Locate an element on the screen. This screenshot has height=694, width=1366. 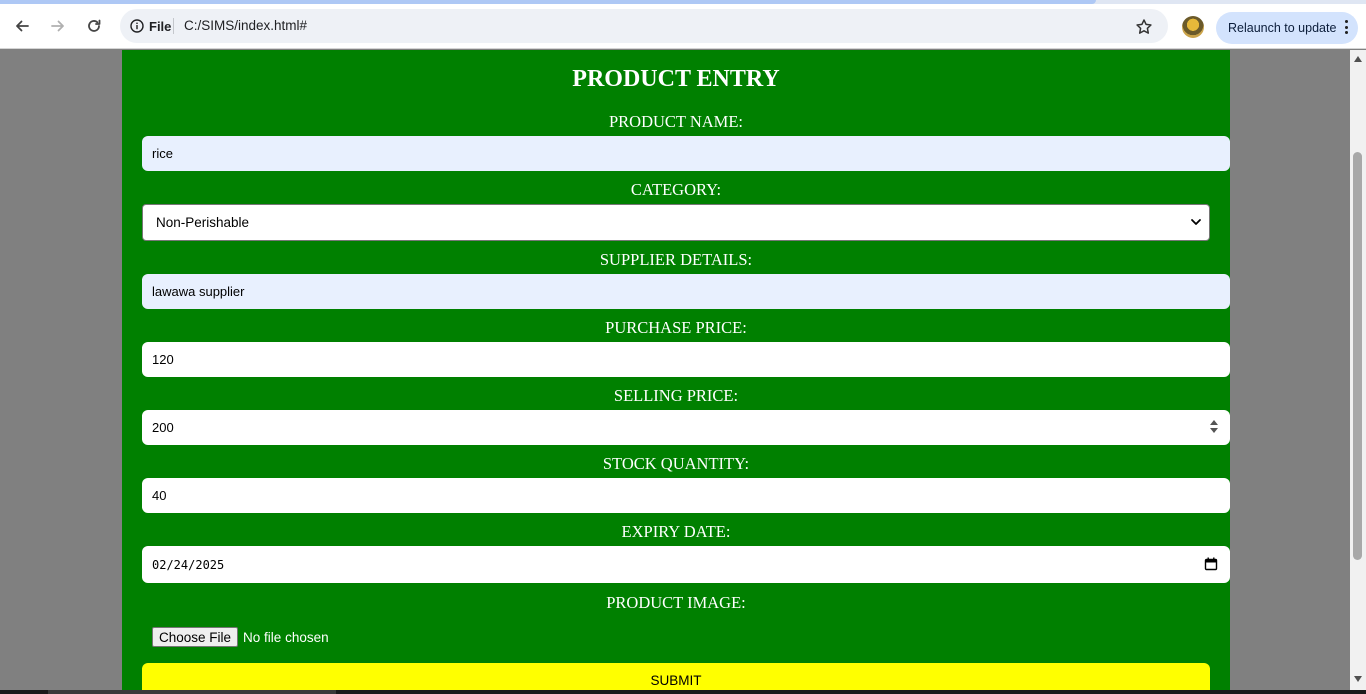
product-name-label: PRODUCT NAME: is located at coordinates (675, 121).